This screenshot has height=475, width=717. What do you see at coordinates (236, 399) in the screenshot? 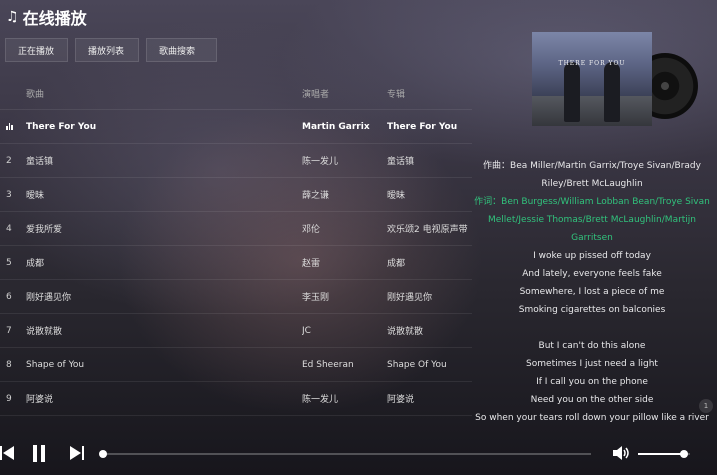
I see `song-row: 9 阿婆说 陈一发儿 阿婆说` at bounding box center [236, 399].